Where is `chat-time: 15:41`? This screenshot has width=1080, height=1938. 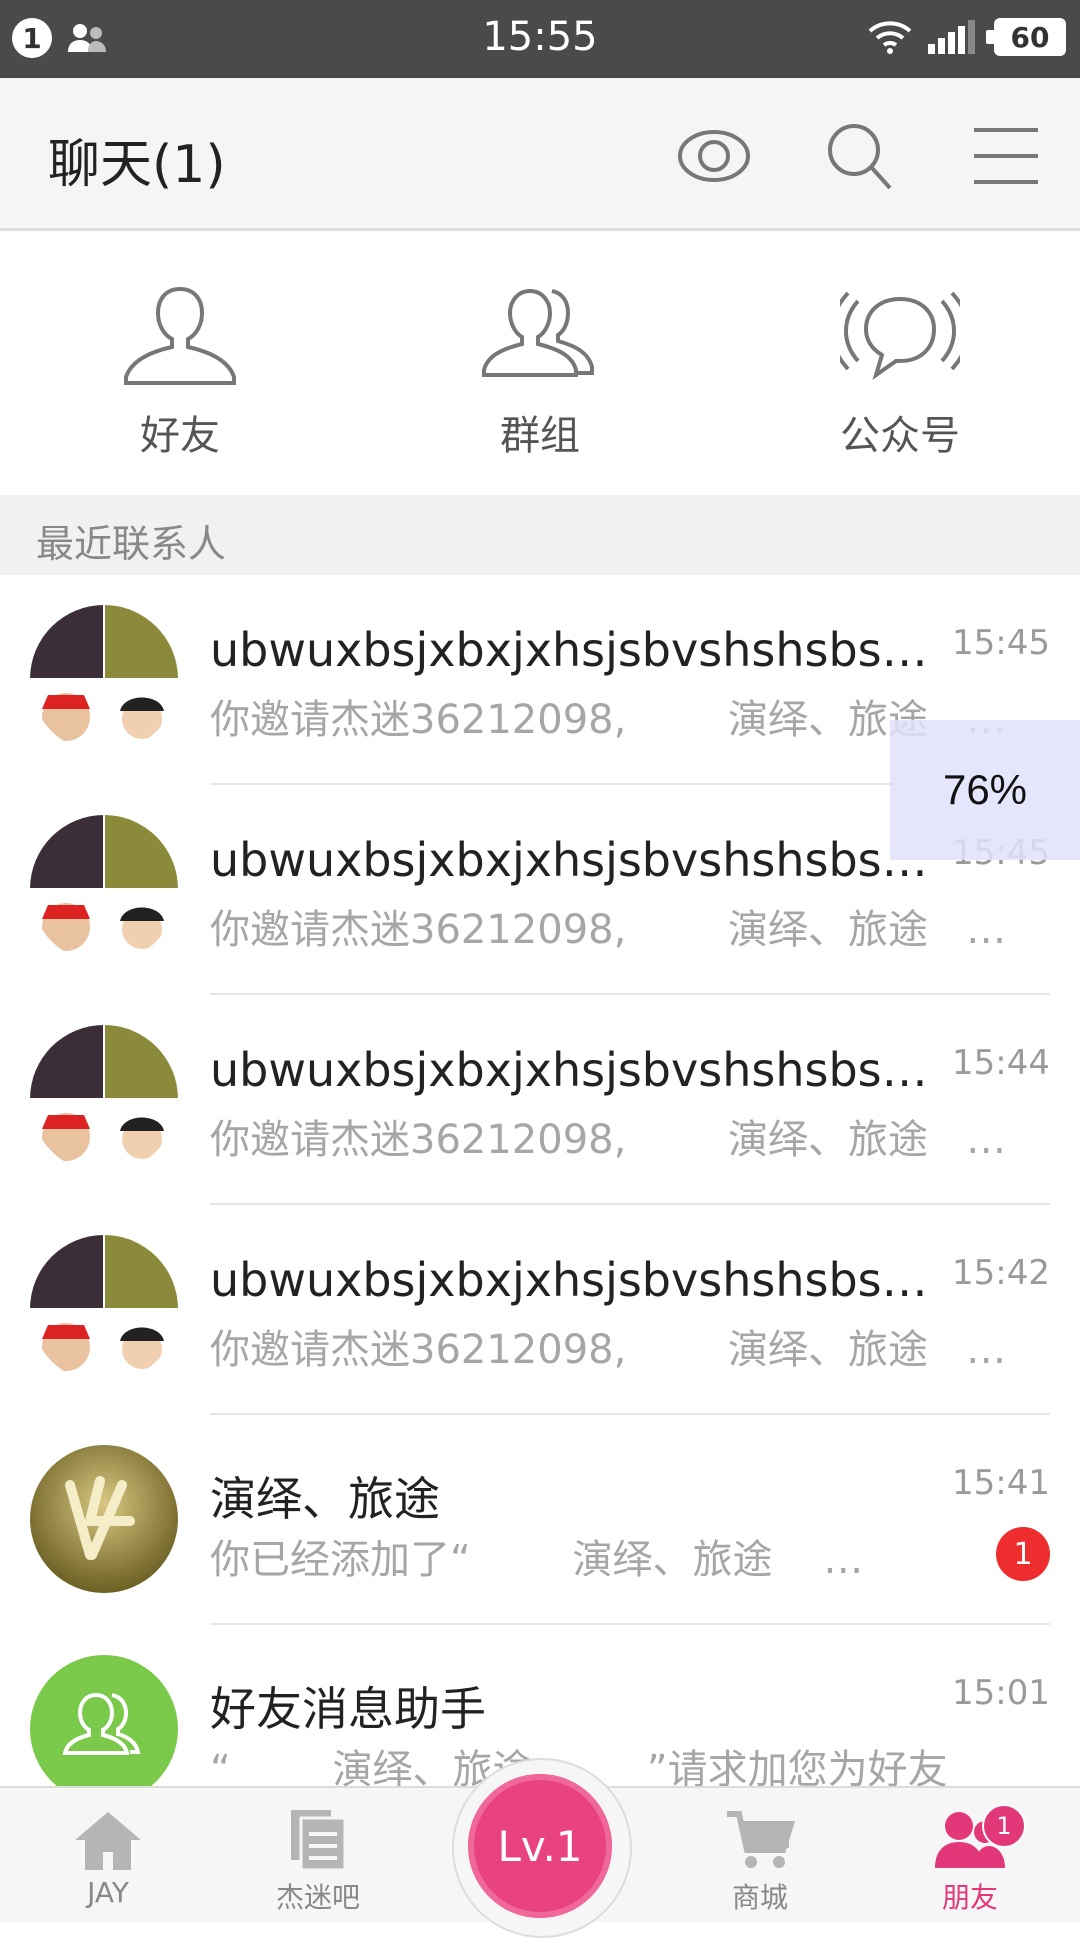
chat-time: 15:41 is located at coordinates (1001, 1483).